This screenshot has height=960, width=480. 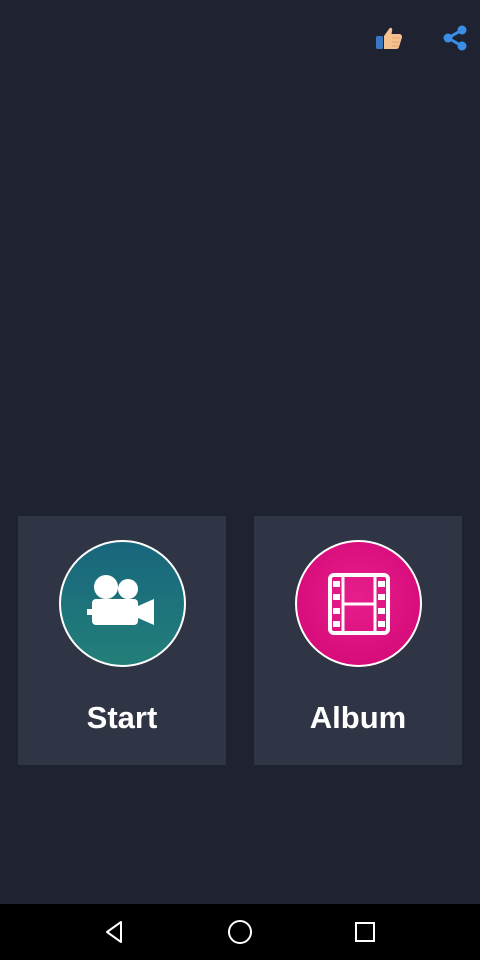 I want to click on share-button, so click(x=455, y=38).